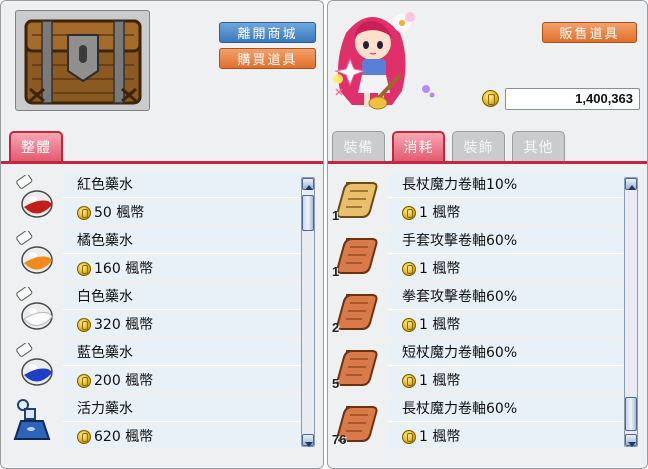 The height and width of the screenshot is (469, 648). I want to click on blue-potion-icon, so click(34, 363).